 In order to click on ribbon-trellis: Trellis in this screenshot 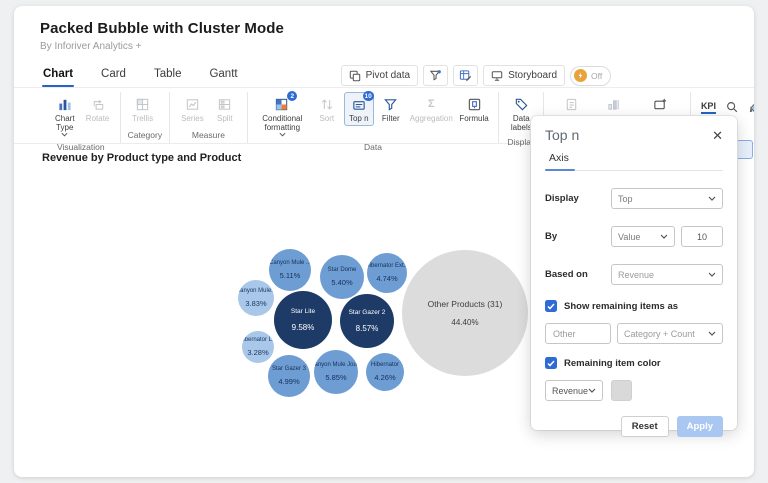, I will do `click(143, 109)`.